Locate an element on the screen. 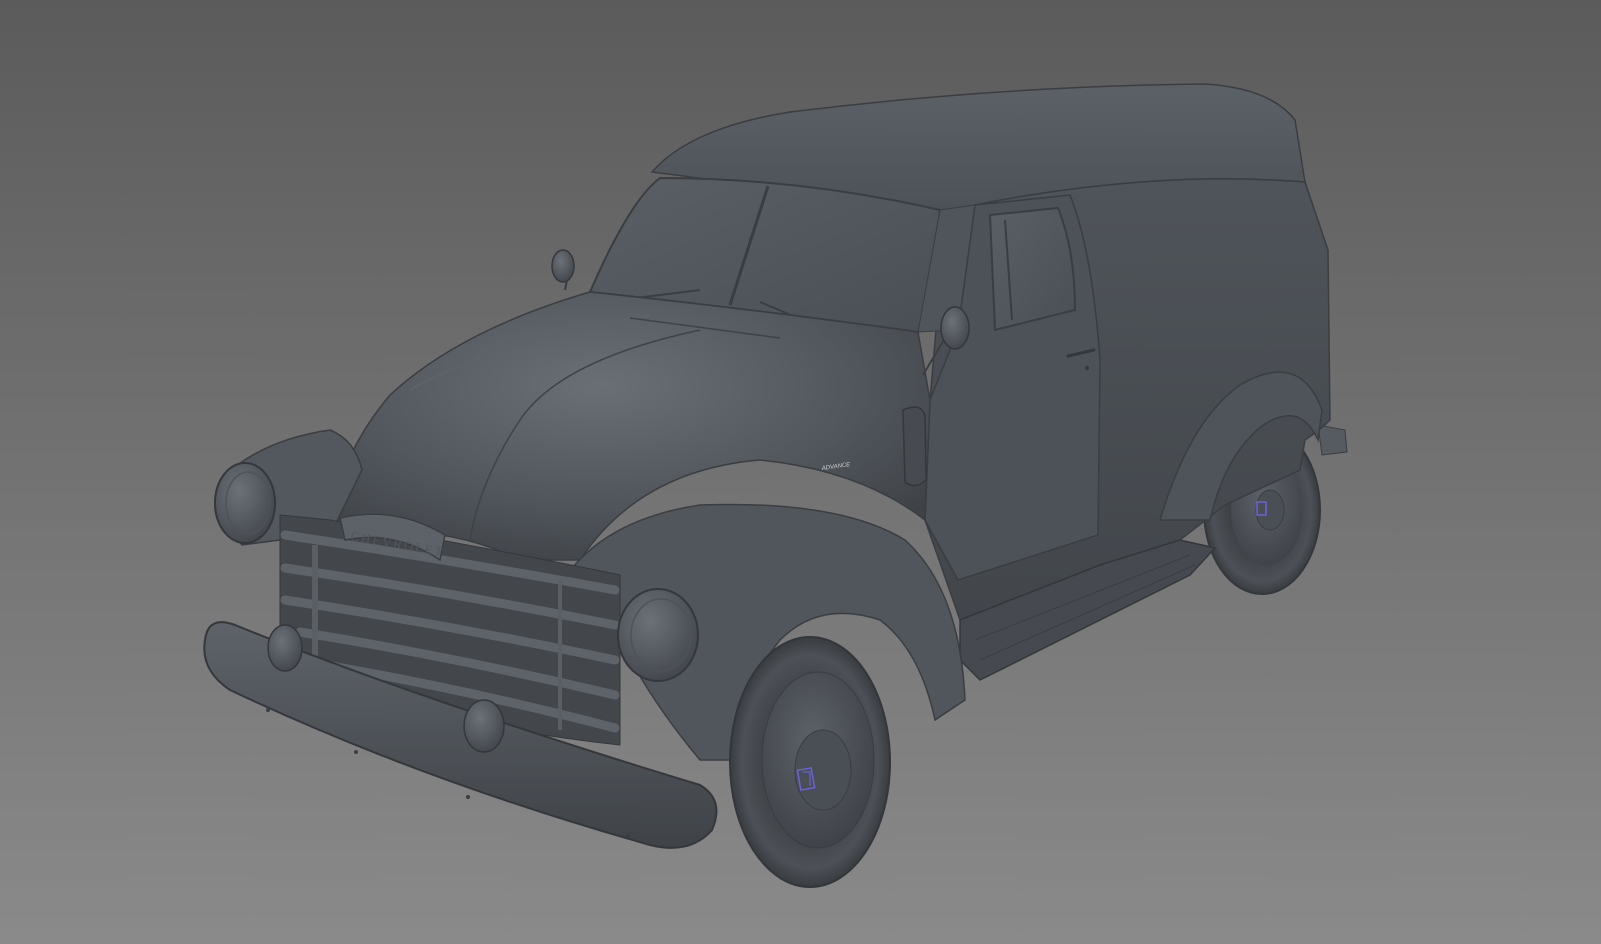  front-wheel is located at coordinates (810, 762).